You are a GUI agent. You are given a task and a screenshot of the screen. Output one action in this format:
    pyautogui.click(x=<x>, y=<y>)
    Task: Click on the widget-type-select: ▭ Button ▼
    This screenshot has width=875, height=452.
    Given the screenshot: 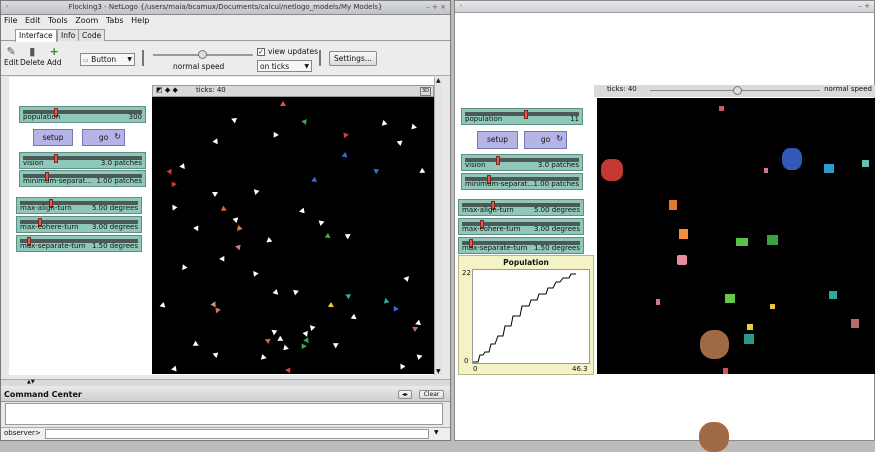 What is the action you would take?
    pyautogui.click(x=107, y=59)
    